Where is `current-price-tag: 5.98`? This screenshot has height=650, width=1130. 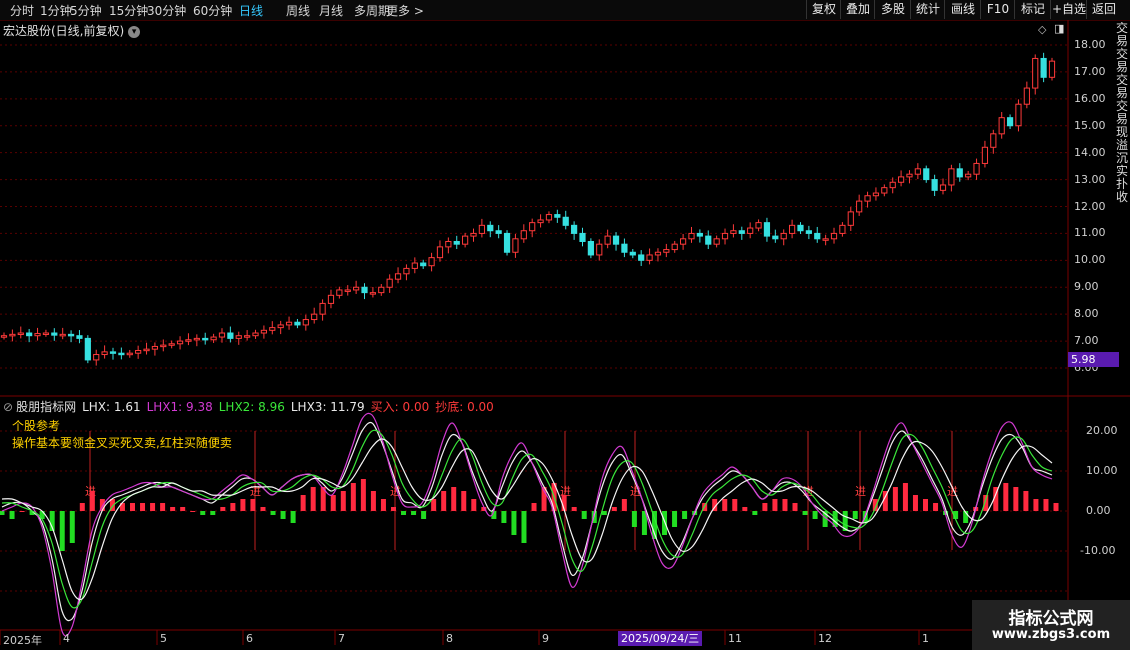 current-price-tag: 5.98 is located at coordinates (1093, 359).